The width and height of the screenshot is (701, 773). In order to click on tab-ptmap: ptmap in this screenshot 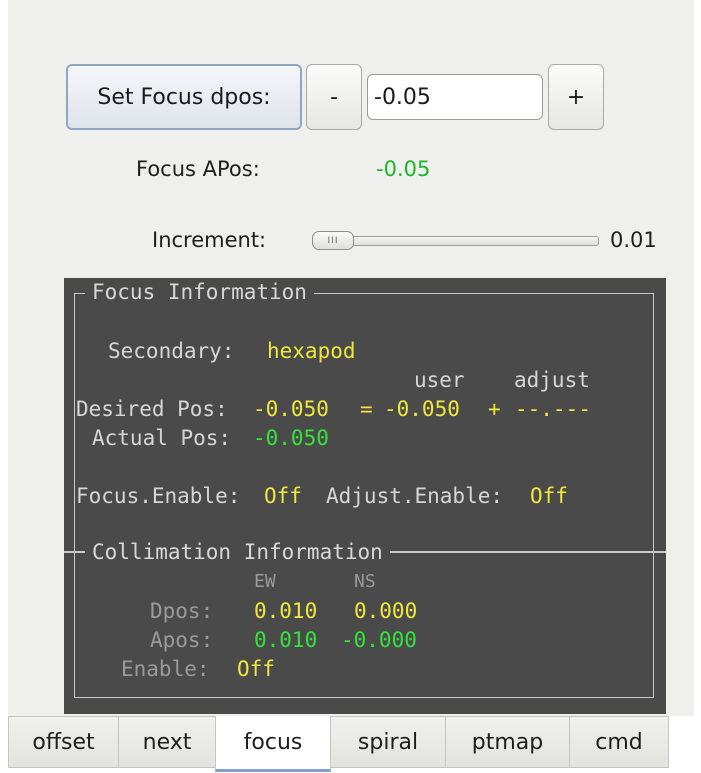, I will do `click(507, 742)`.